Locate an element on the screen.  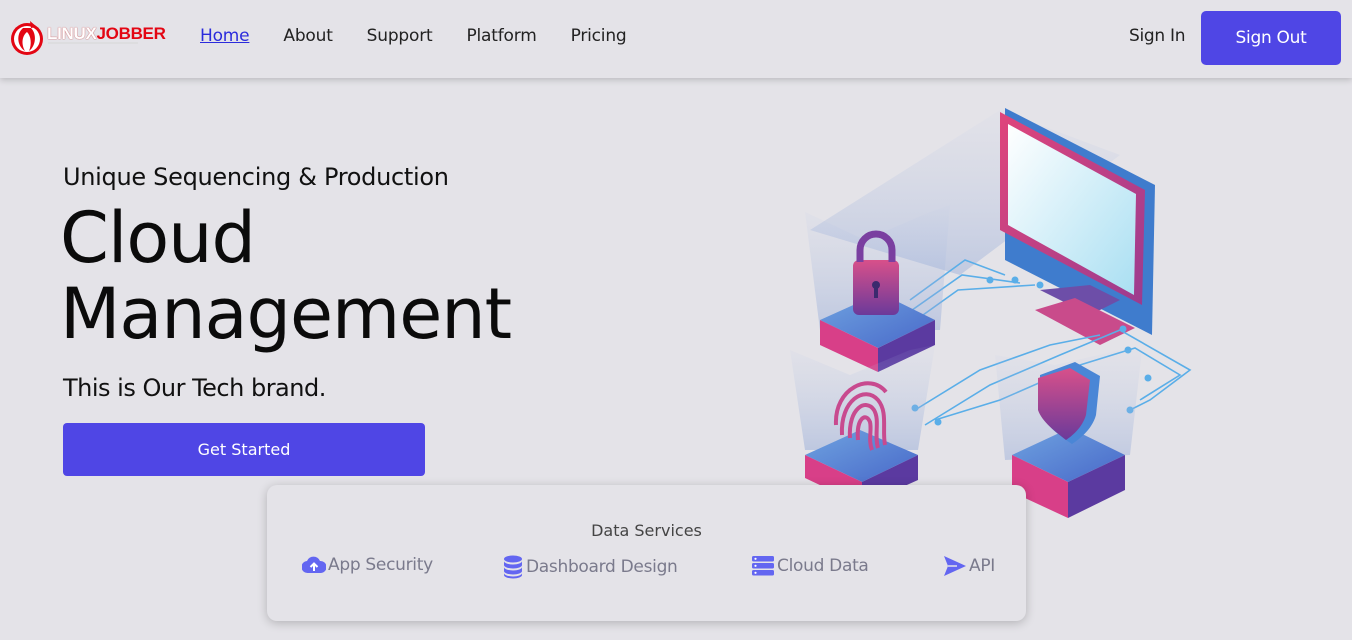
services-title: Data Services is located at coordinates (646, 530).